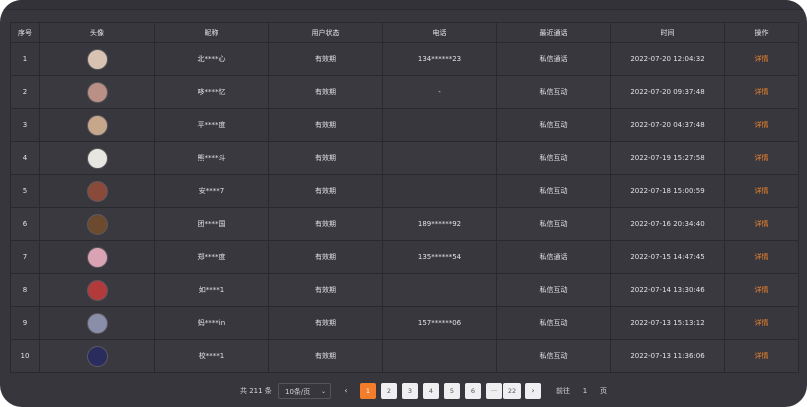 The width and height of the screenshot is (807, 407). I want to click on row-time: 2022-07-20 12:04:32, so click(667, 59).